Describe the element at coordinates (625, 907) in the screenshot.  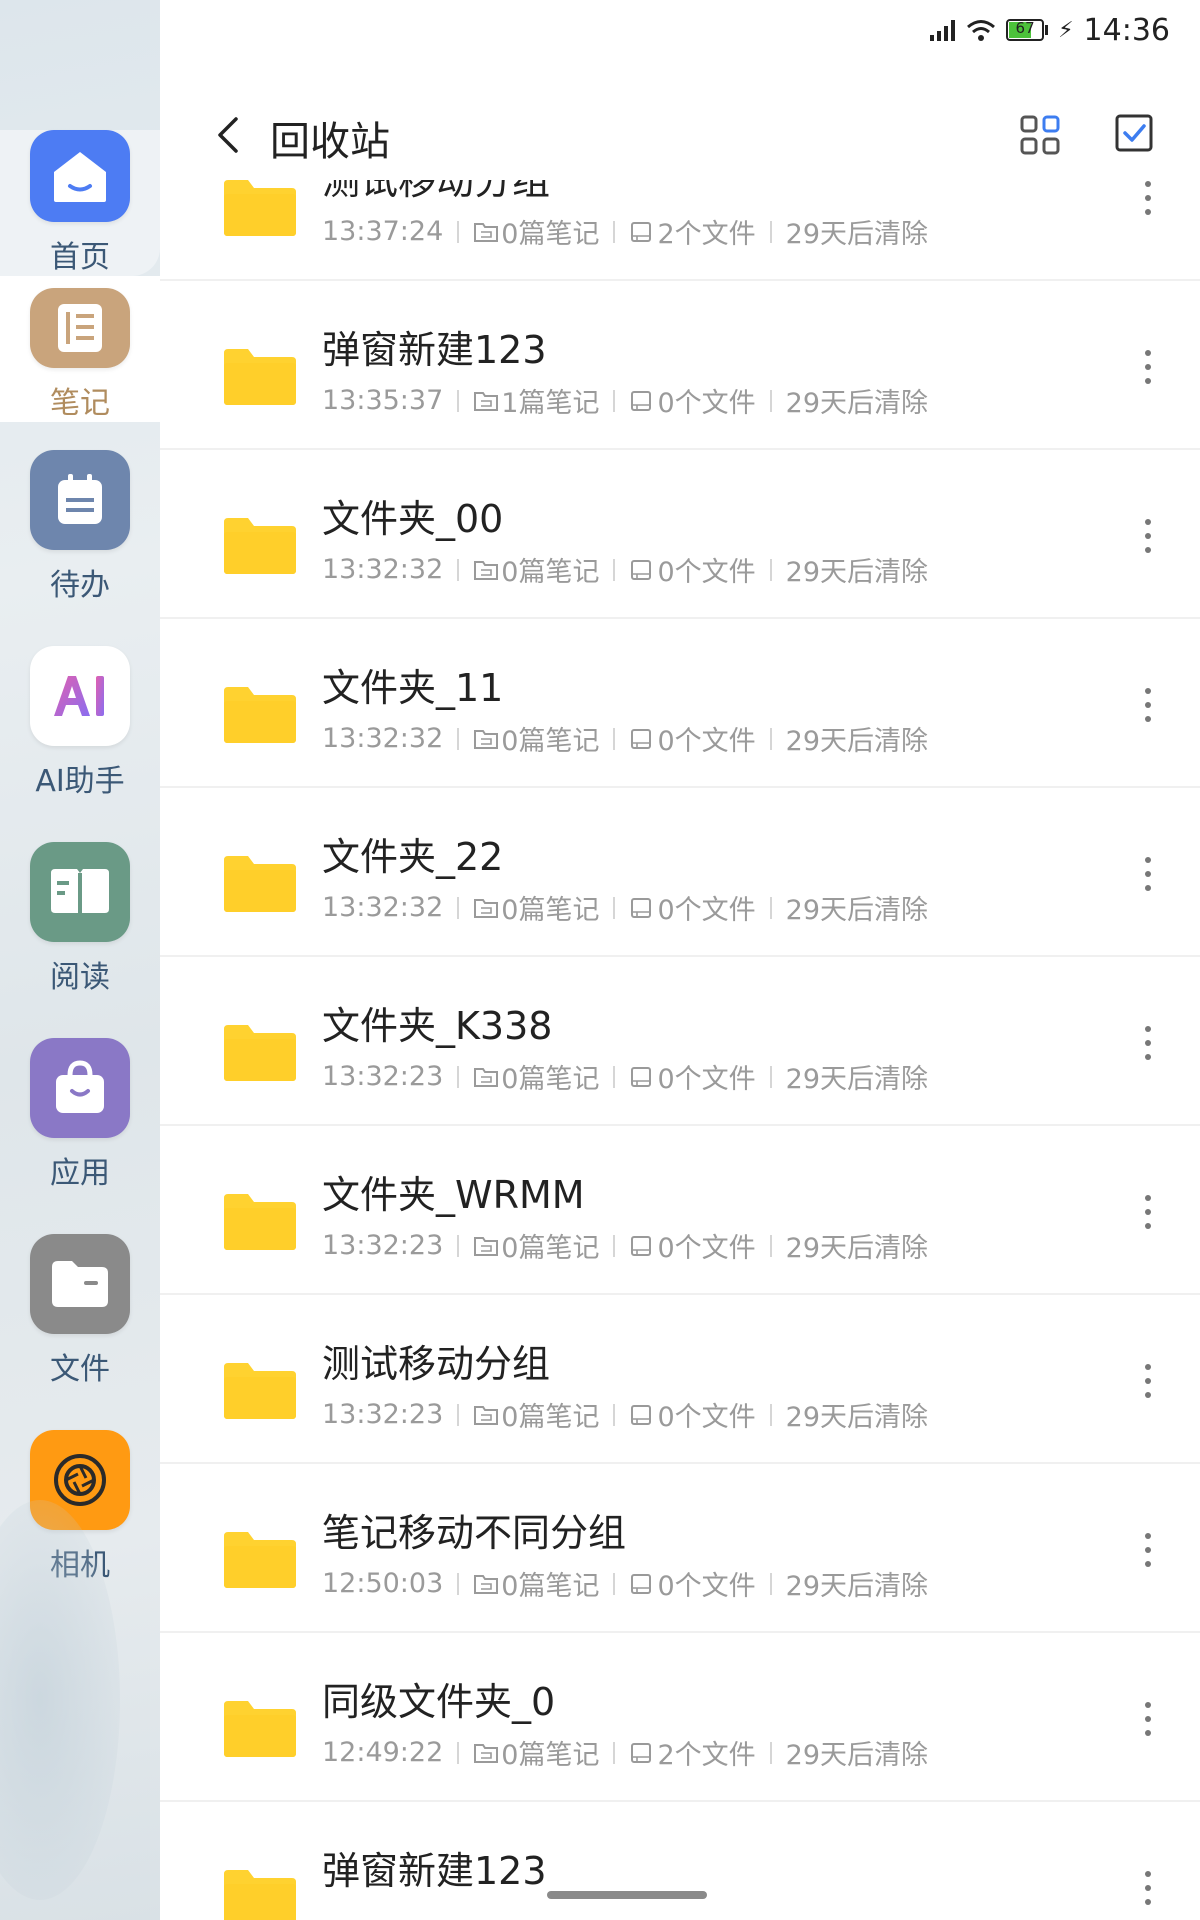
I see `folder-meta: 13:32:32 0篇笔记 0个文件 29天后清除` at that location.